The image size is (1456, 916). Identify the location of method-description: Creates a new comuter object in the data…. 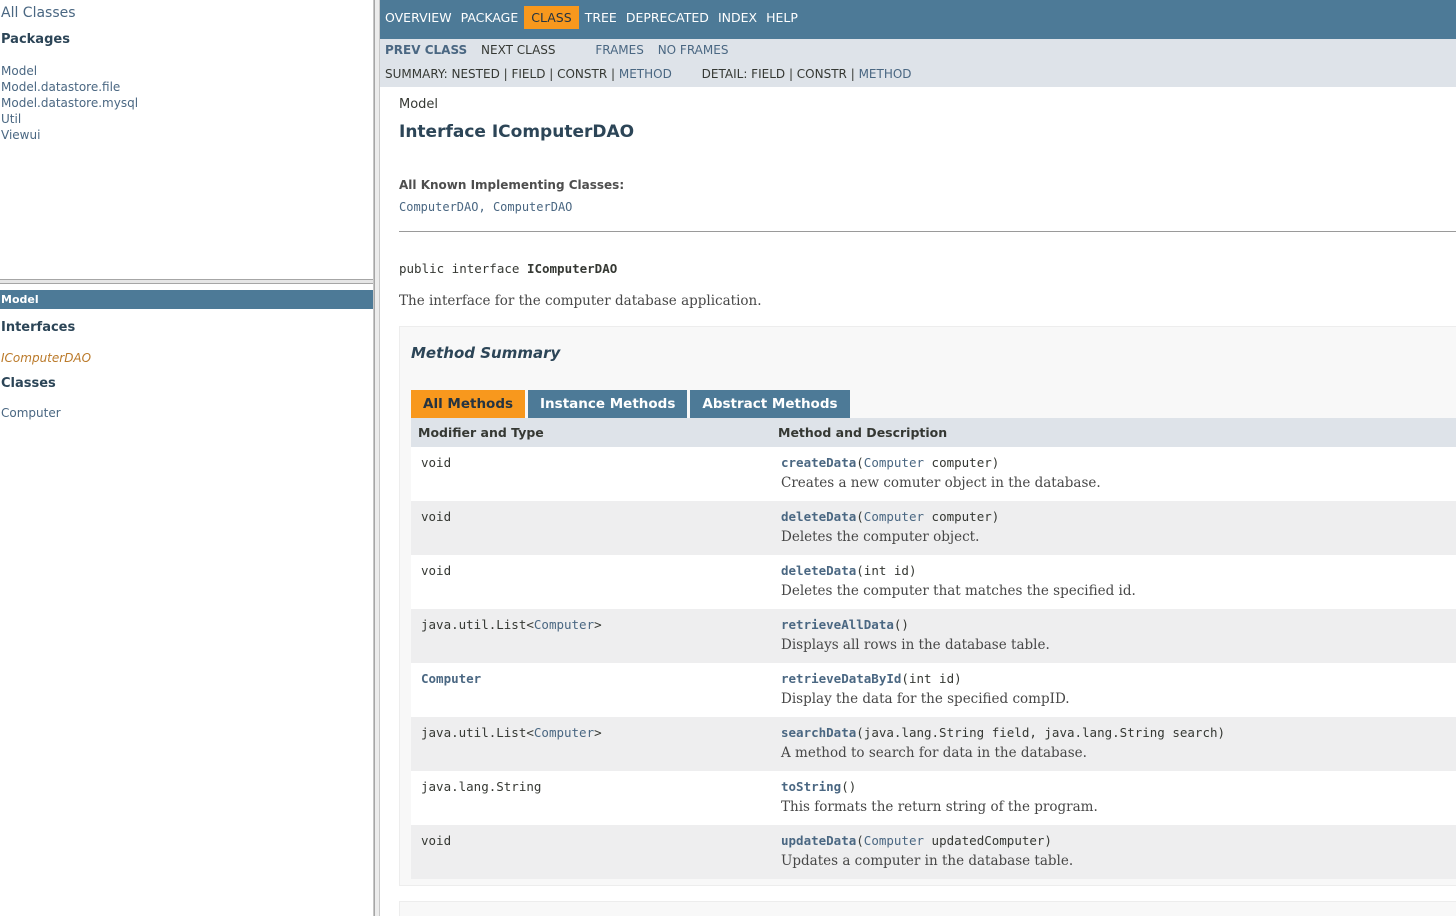
(941, 483).